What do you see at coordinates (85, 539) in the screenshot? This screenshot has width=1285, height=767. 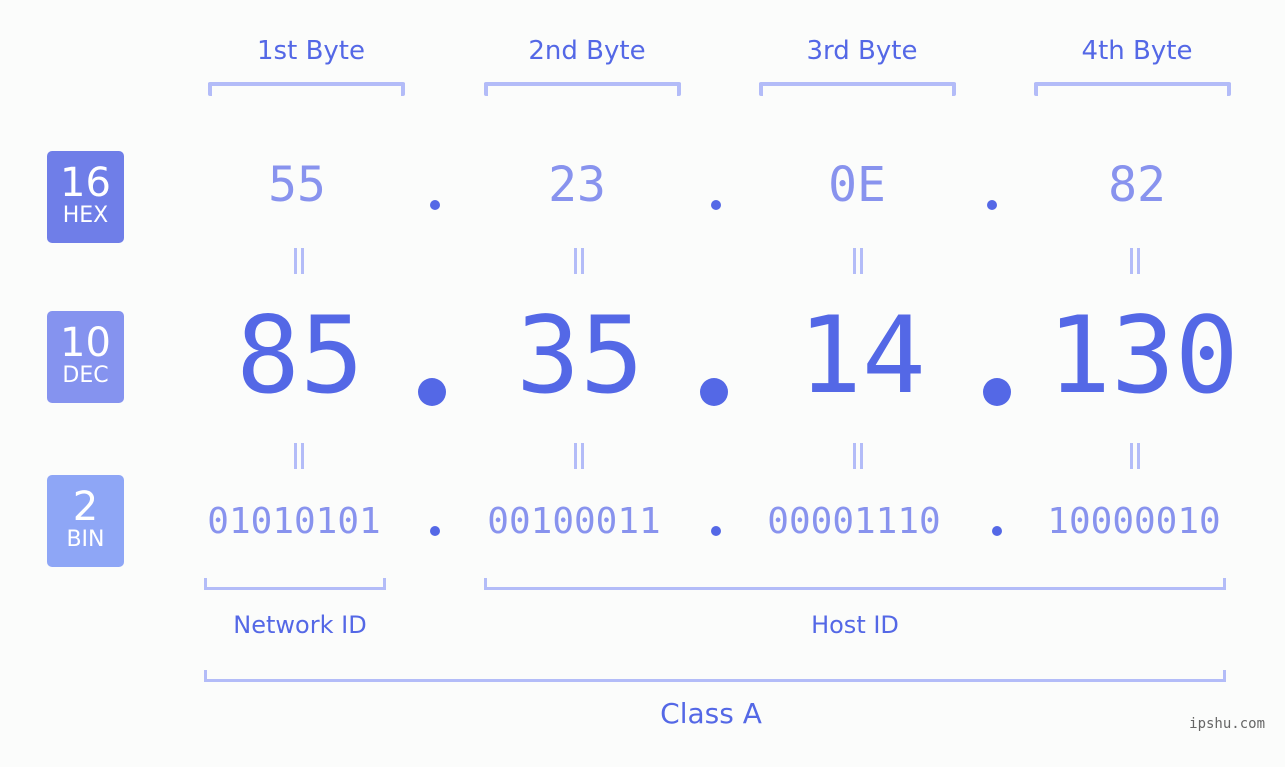 I see `bin-label: BIN` at bounding box center [85, 539].